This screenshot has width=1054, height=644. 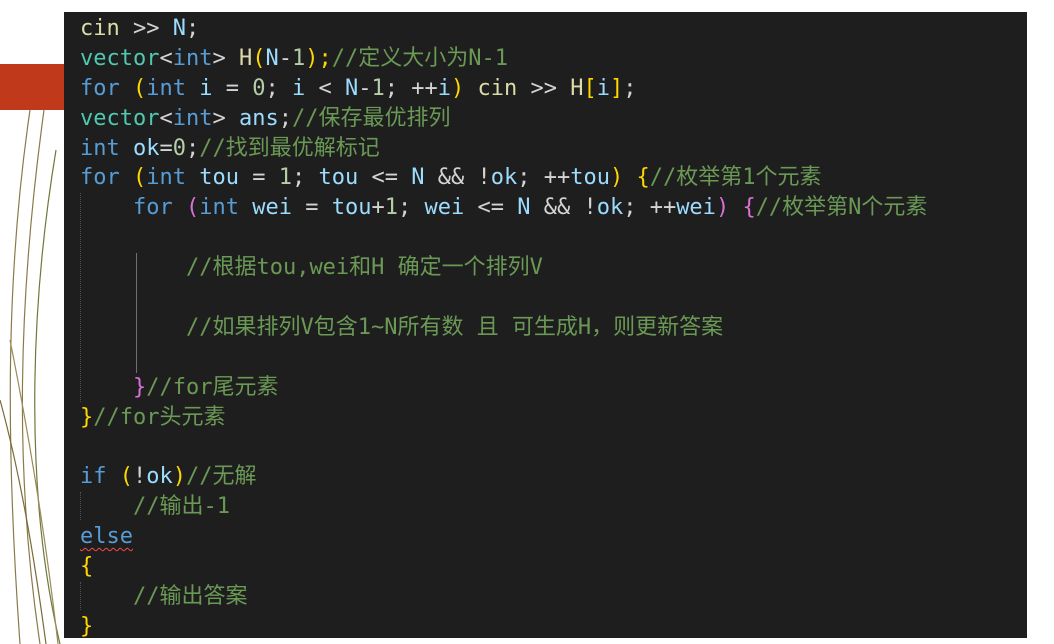 I want to click on token-keyword-error: else, so click(x=106, y=537).